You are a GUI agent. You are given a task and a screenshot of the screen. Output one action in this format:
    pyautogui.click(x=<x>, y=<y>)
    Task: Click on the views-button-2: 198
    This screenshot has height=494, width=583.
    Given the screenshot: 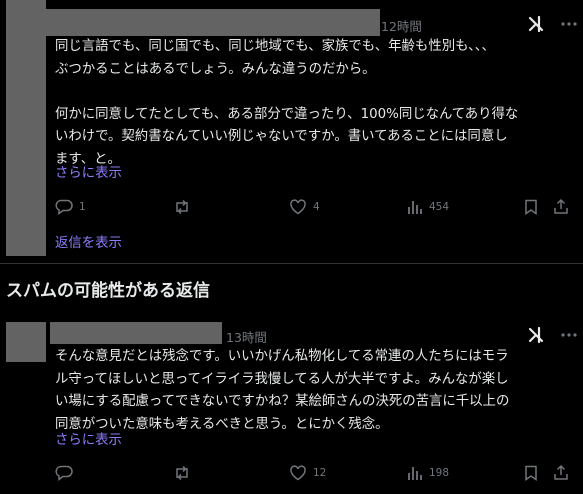 What is the action you would take?
    pyautogui.click(x=428, y=473)
    